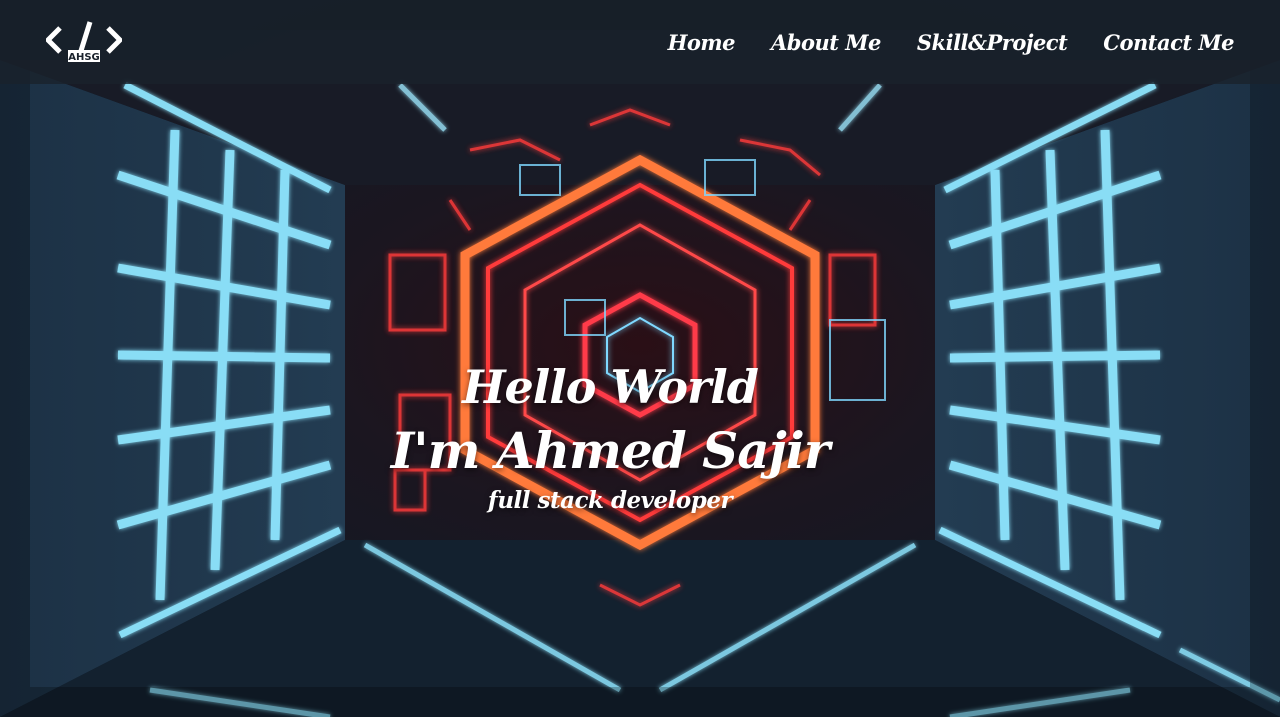  I want to click on main-nav: Home About Me Skill&Project Contact Me, so click(951, 42).